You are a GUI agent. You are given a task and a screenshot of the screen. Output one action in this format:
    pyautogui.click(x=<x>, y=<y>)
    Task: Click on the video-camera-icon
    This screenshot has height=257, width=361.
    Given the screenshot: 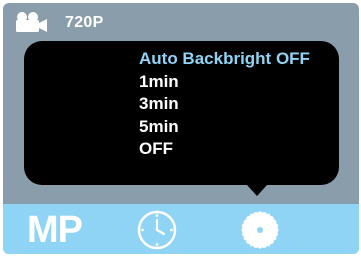 What is the action you would take?
    pyautogui.click(x=31, y=22)
    